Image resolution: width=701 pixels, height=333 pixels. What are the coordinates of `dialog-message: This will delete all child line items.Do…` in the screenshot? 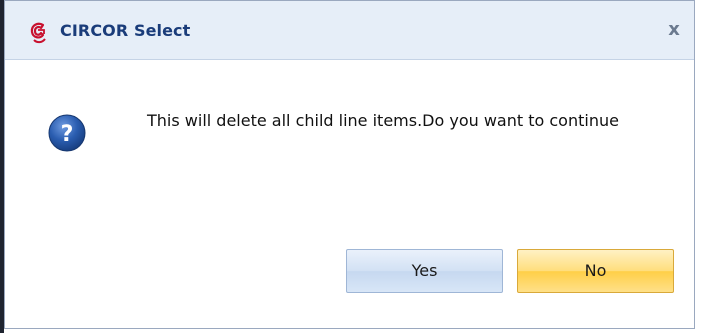 It's located at (383, 120).